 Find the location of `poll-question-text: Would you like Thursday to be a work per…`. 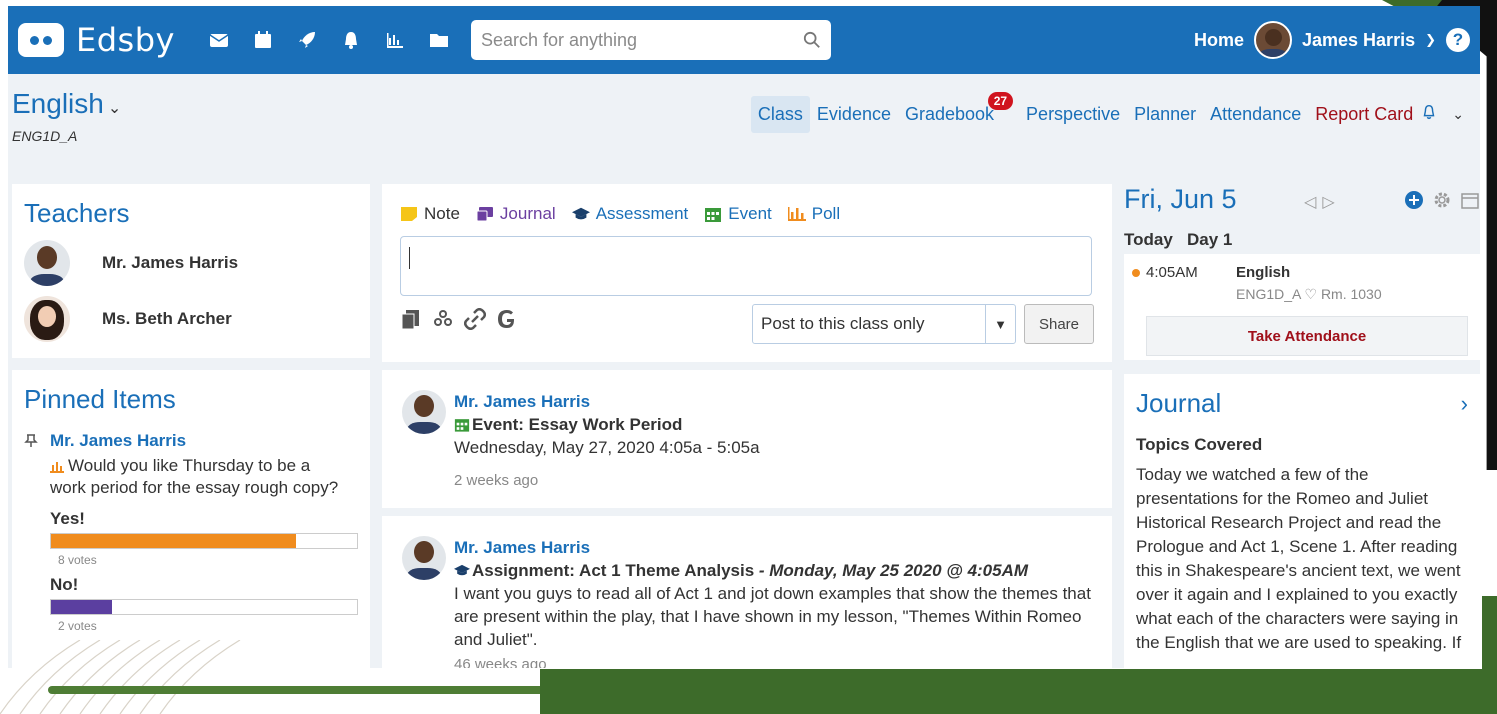

poll-question-text: Would you like Thursday to be a work per… is located at coordinates (194, 476).